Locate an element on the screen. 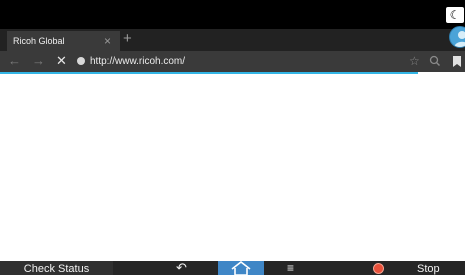 The image size is (465, 280). bookmark-icon is located at coordinates (457, 61).